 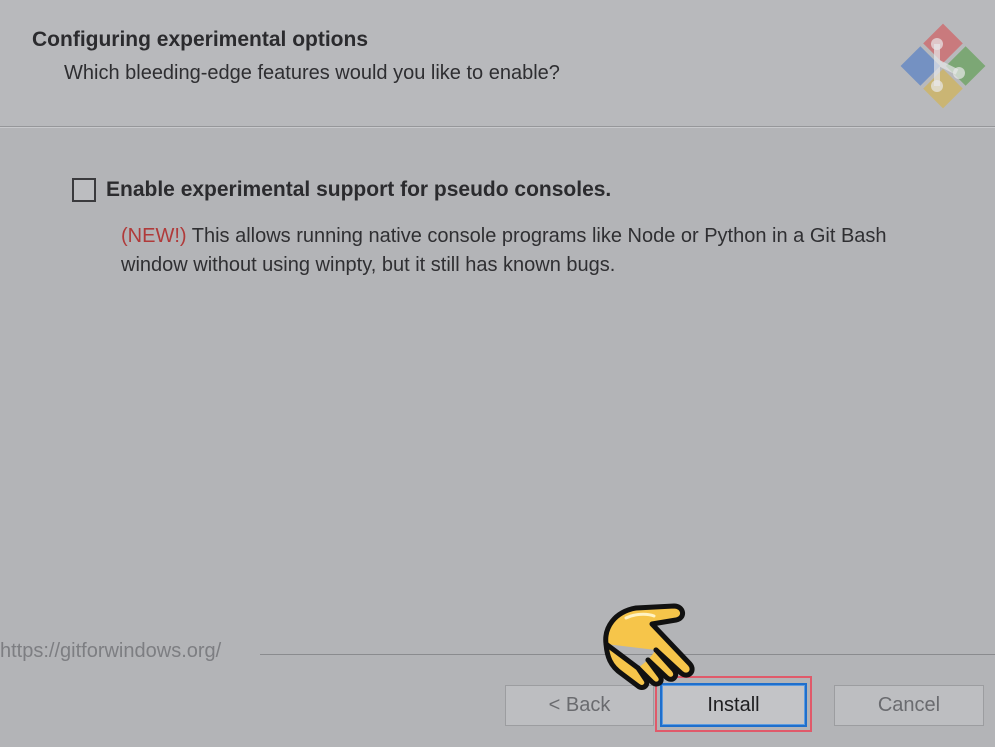 What do you see at coordinates (200, 39) in the screenshot?
I see `page-title: Configuring experimental options` at bounding box center [200, 39].